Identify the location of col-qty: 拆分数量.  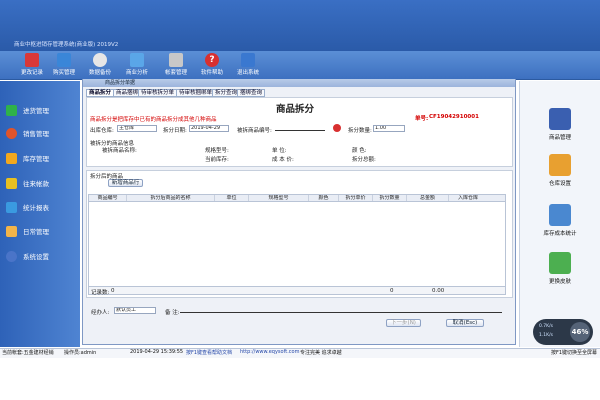
(390, 198).